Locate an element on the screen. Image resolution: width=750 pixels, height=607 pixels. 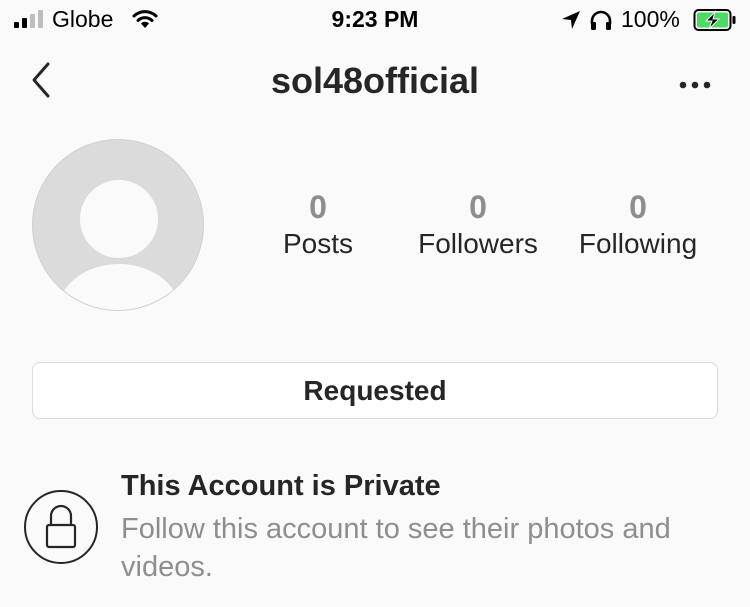
status-bar: Globe 9:23 PM 100% is located at coordinates (375, 20).